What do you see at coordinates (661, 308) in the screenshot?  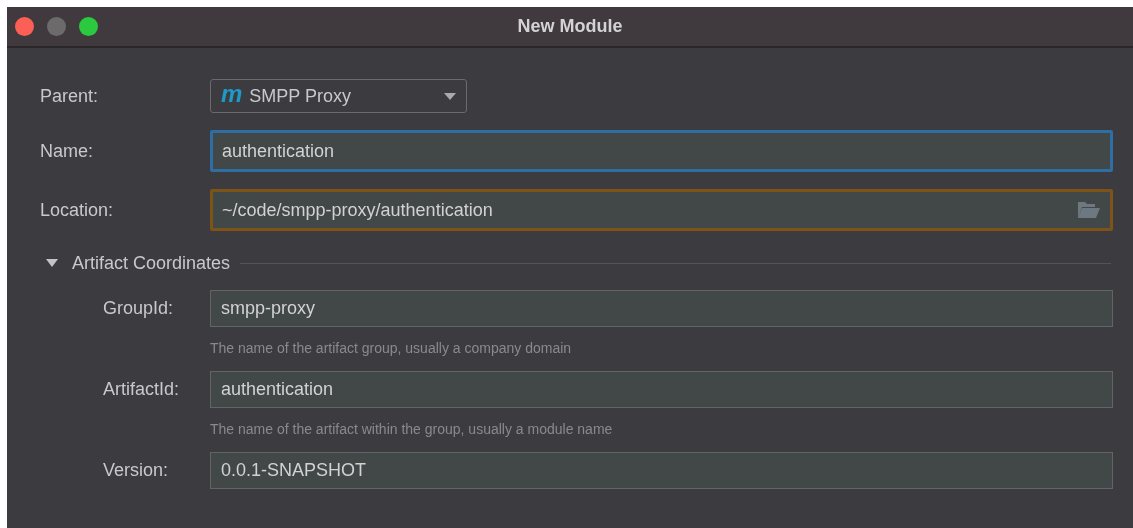 I see `text-field: smpp-proxy` at bounding box center [661, 308].